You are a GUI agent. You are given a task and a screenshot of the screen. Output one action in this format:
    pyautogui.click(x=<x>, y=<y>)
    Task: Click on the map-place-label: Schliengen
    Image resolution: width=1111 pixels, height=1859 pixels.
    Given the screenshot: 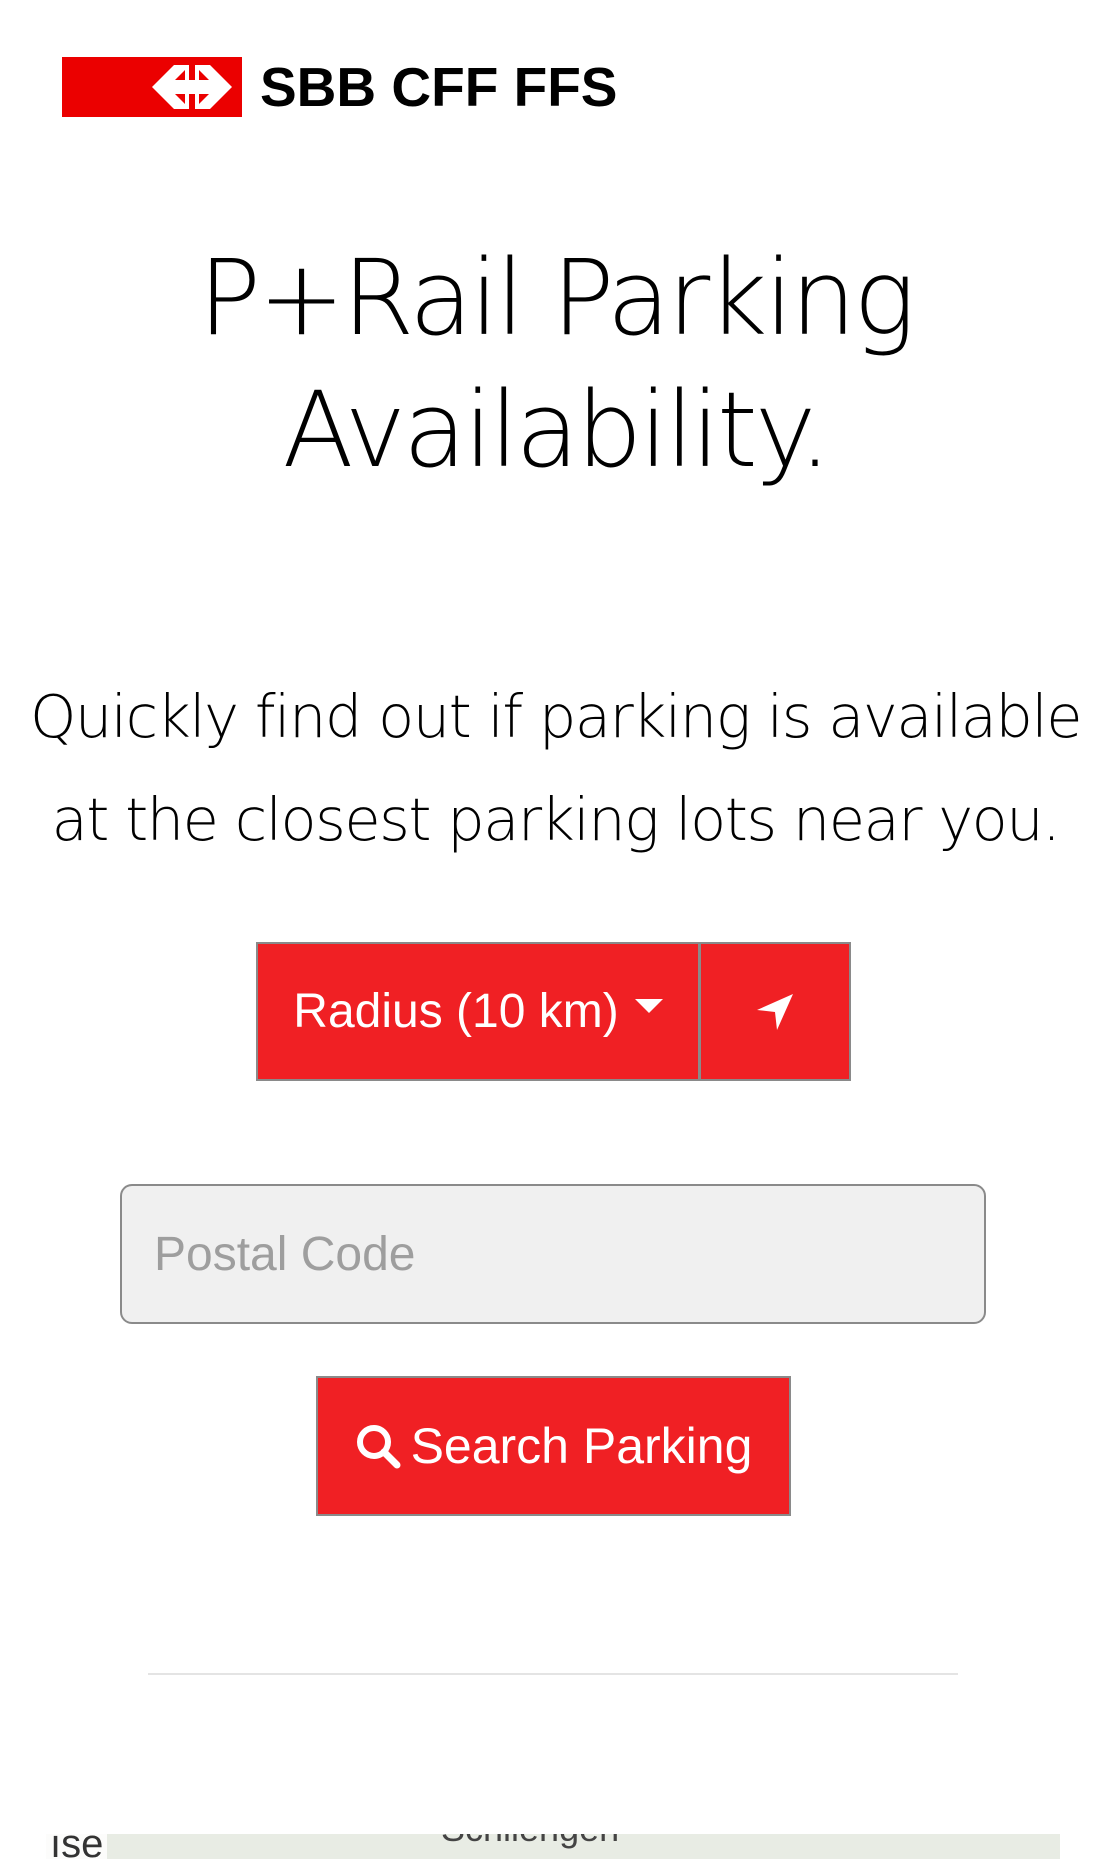 What is the action you would take?
    pyautogui.click(x=530, y=1842)
    